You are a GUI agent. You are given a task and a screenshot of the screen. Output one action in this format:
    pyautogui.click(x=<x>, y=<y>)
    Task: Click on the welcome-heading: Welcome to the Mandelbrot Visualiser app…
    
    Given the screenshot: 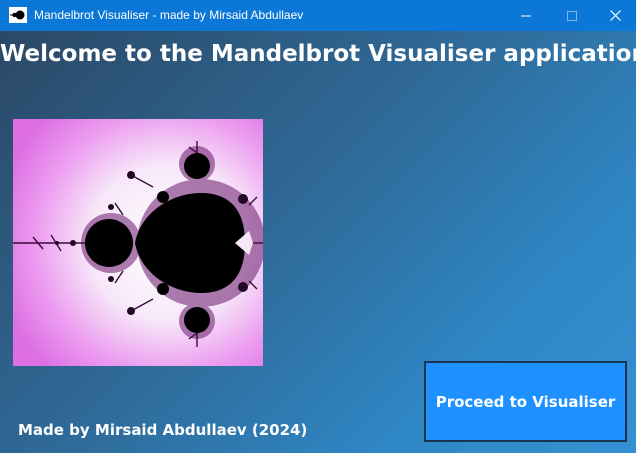 What is the action you would take?
    pyautogui.click(x=318, y=54)
    